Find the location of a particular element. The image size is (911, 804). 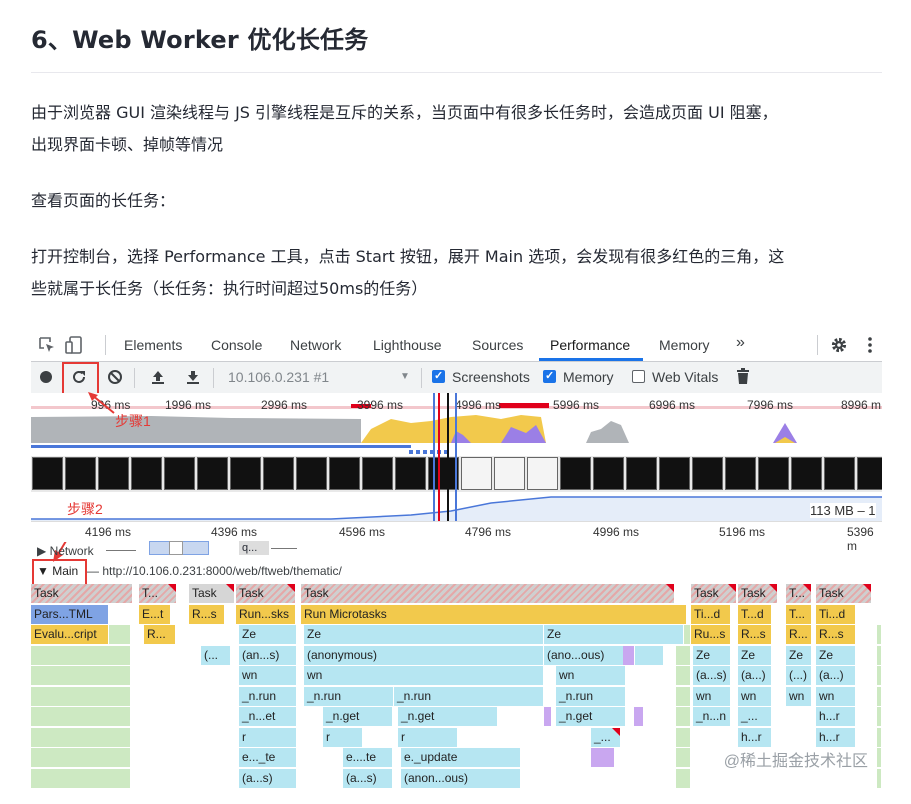

flame-call: Run...sks is located at coordinates (266, 614).